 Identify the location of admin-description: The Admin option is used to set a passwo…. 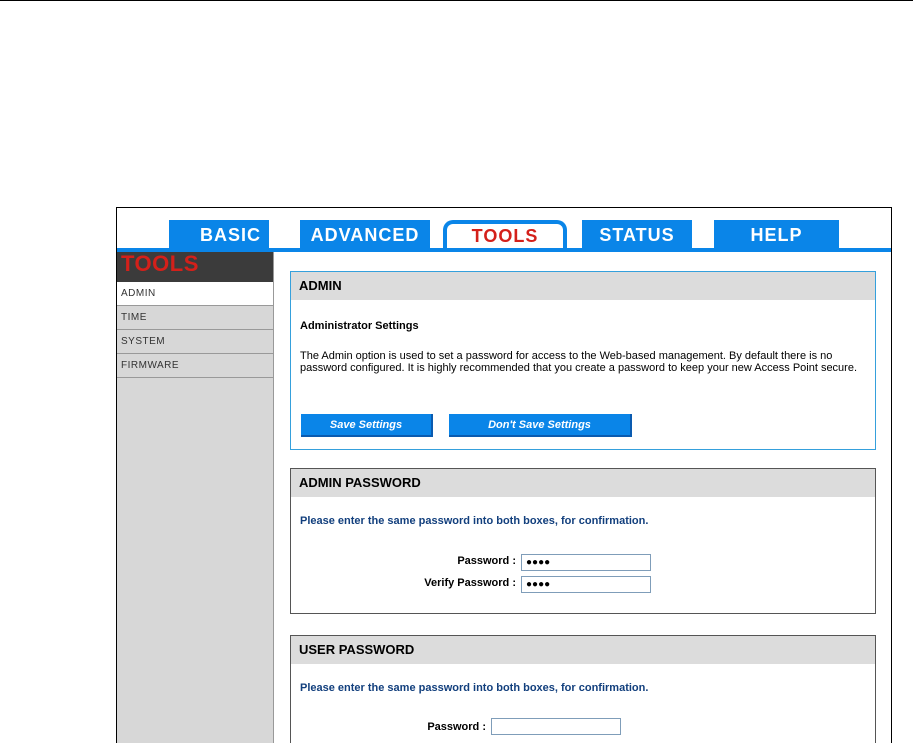
(579, 362).